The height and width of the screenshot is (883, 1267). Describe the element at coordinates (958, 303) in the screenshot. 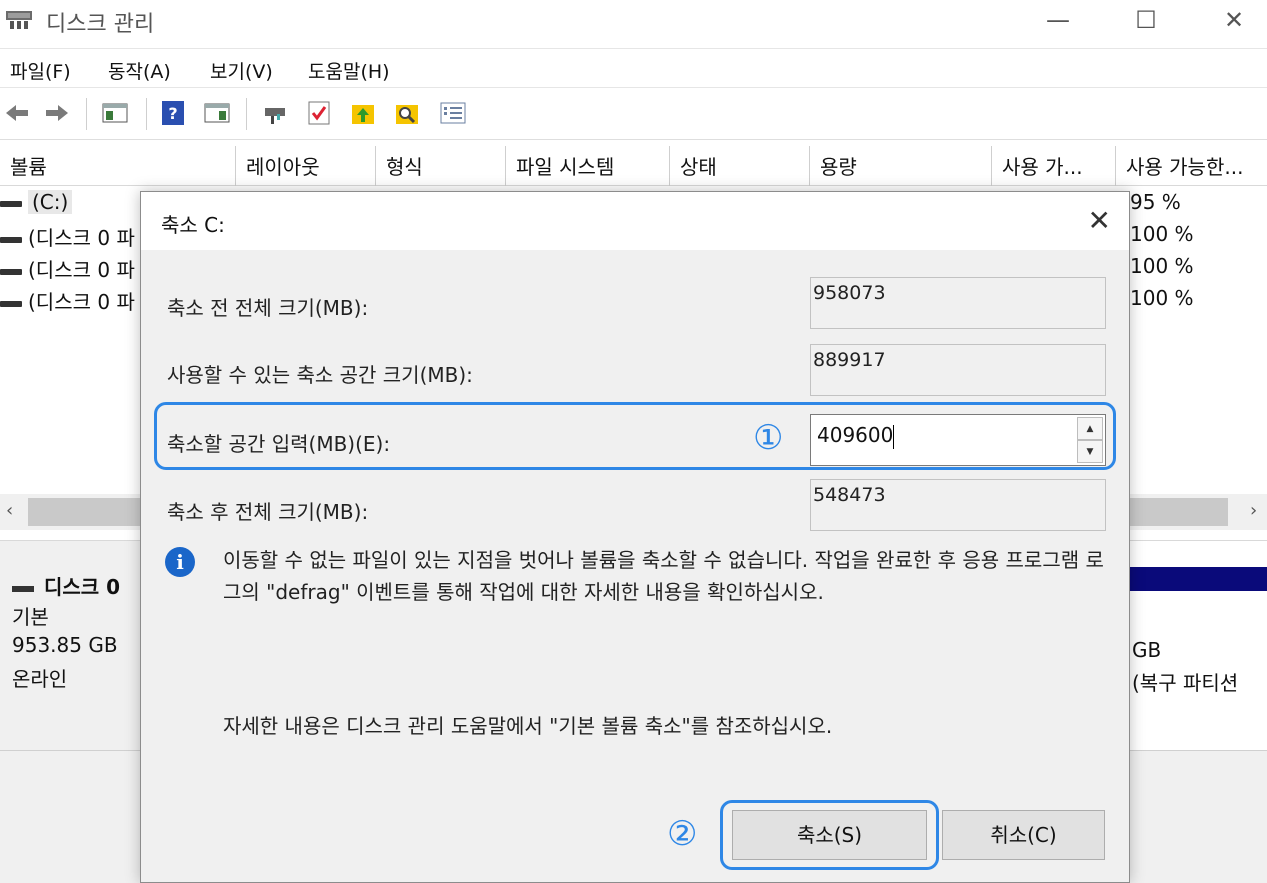

I see `total-before-value: 958073` at that location.